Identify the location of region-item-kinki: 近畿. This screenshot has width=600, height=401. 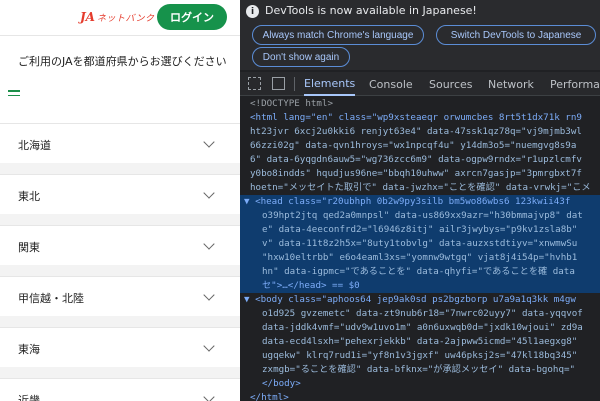
(120, 389).